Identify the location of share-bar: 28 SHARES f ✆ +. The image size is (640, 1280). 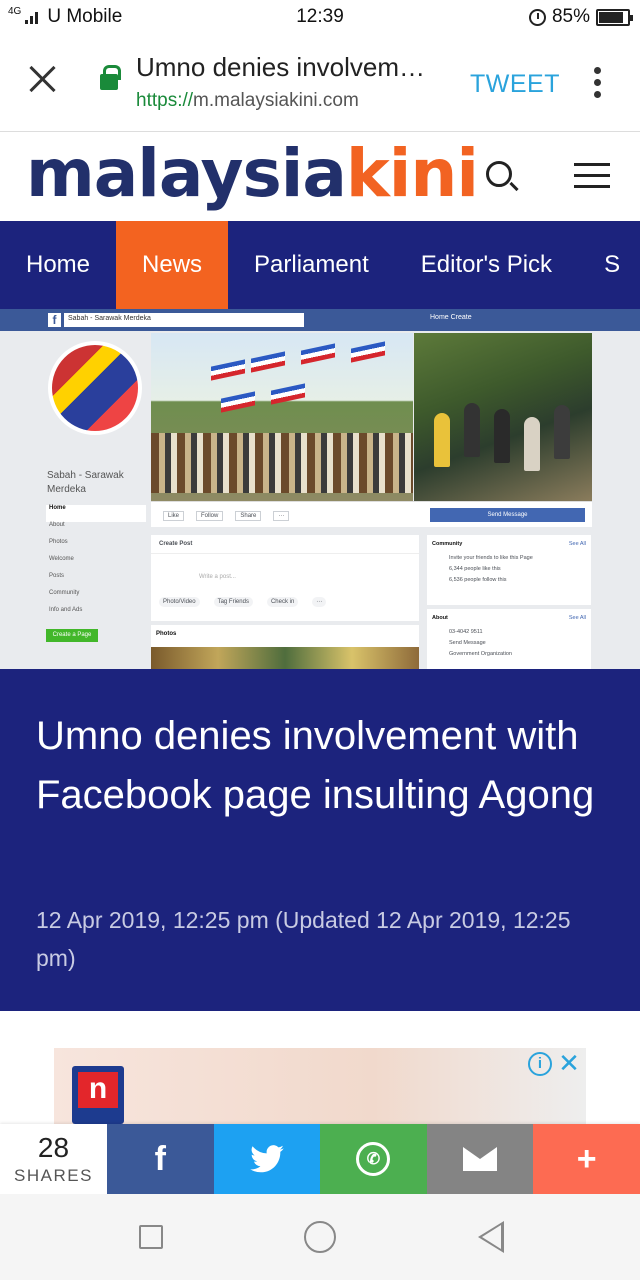
(320, 1159).